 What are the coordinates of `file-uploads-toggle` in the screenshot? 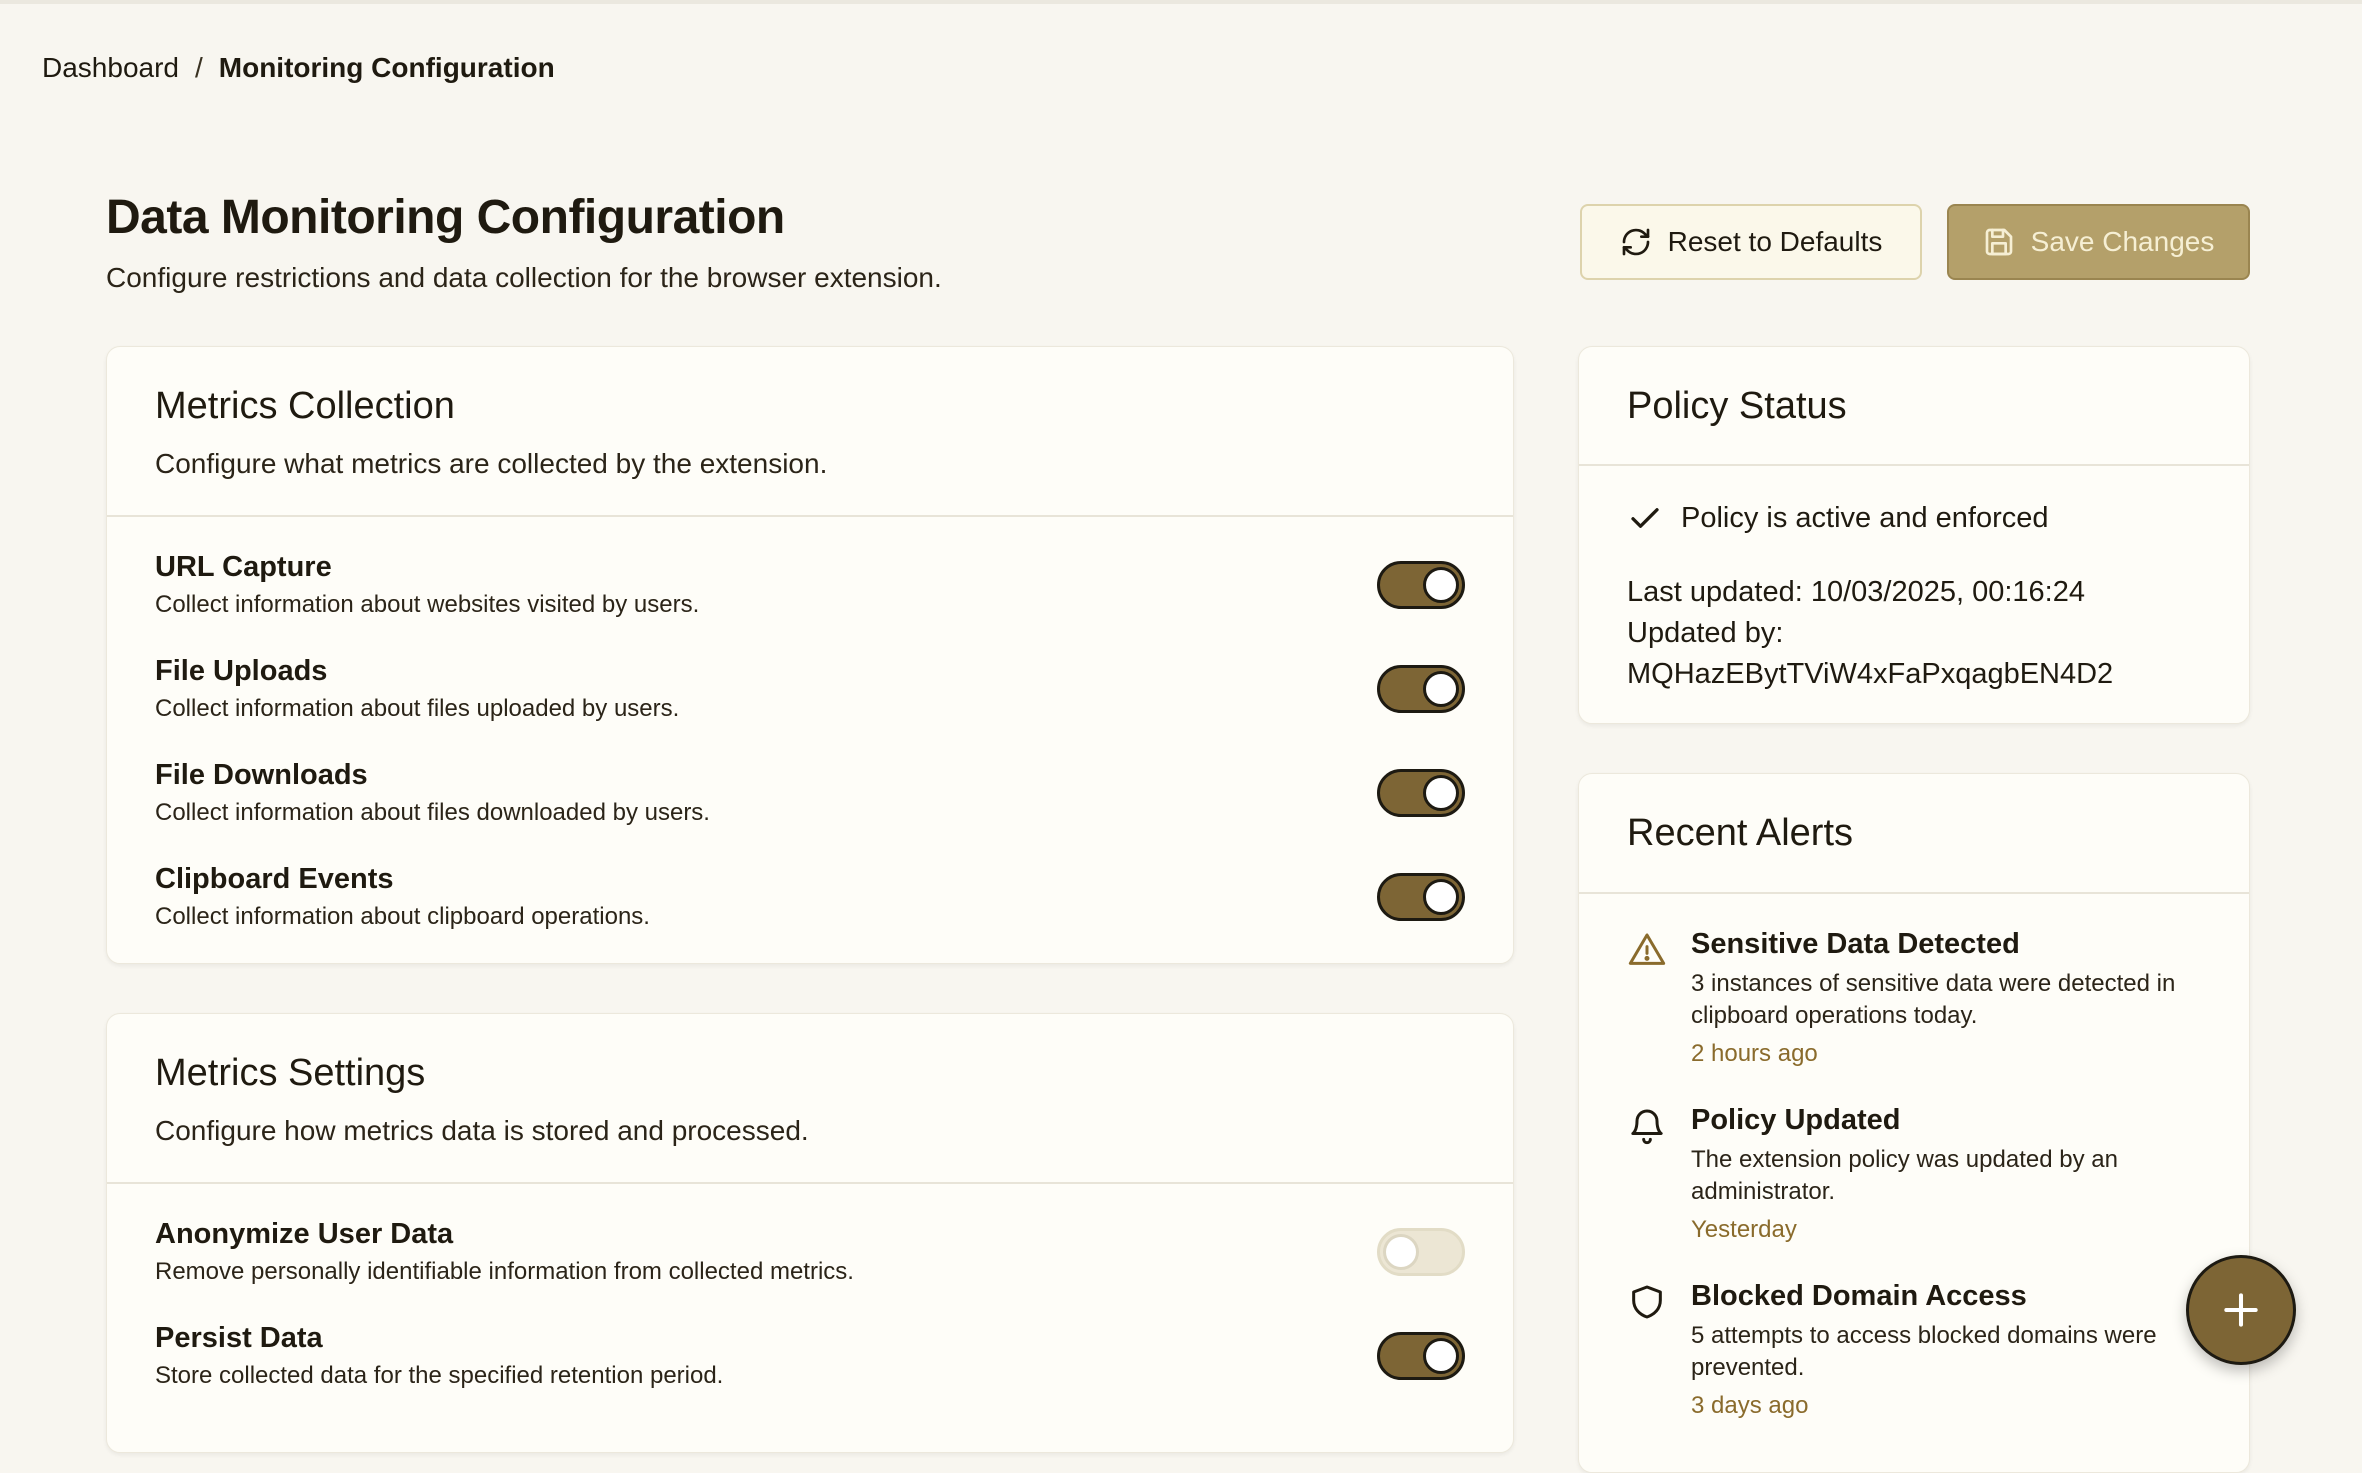 It's located at (1421, 689).